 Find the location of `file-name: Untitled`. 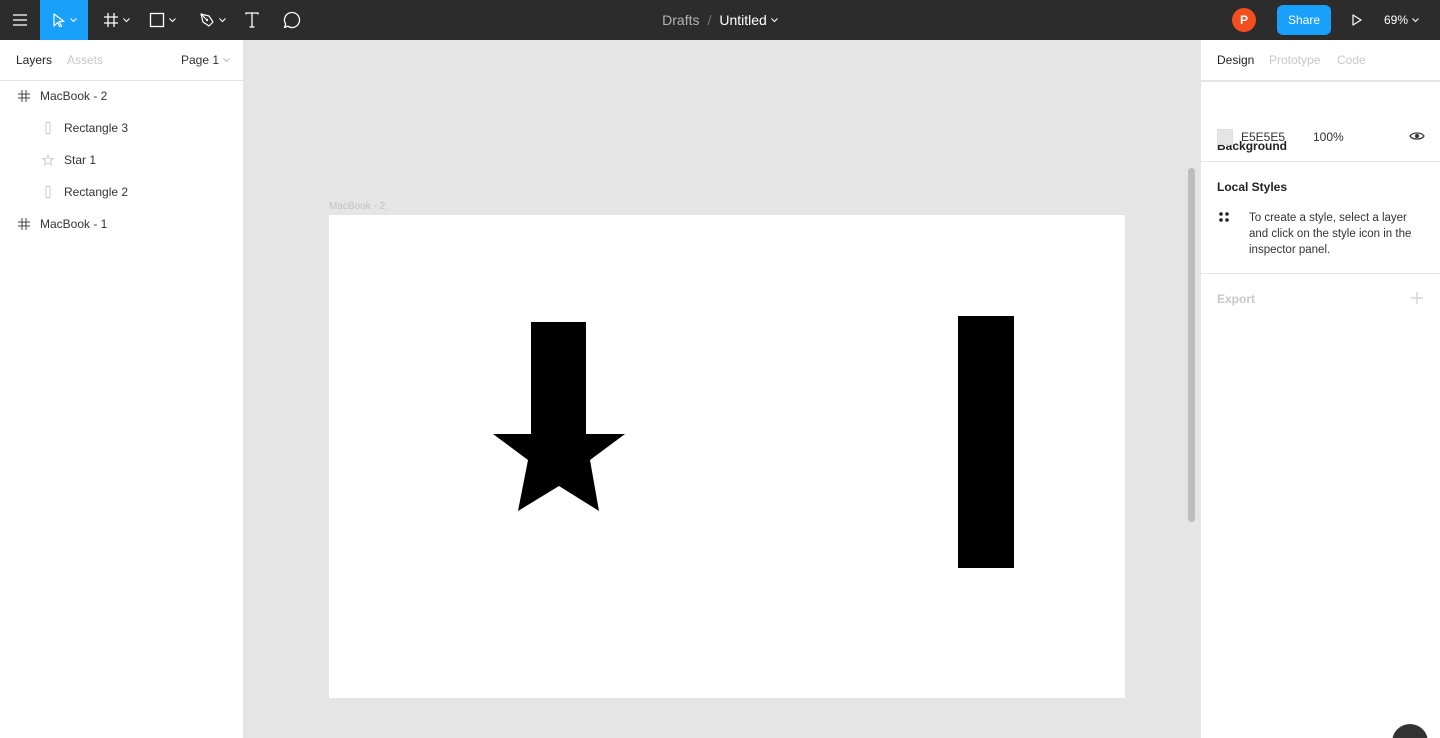

file-name: Untitled is located at coordinates (743, 20).